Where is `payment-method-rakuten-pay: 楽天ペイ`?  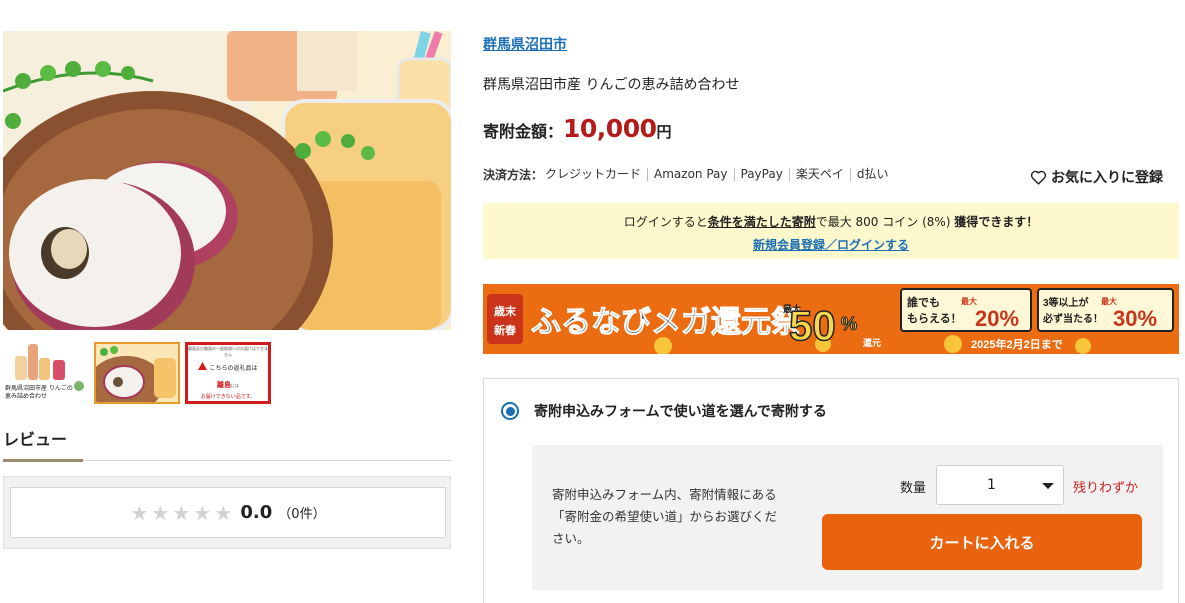
payment-method-rakuten-pay: 楽天ペイ is located at coordinates (819, 174).